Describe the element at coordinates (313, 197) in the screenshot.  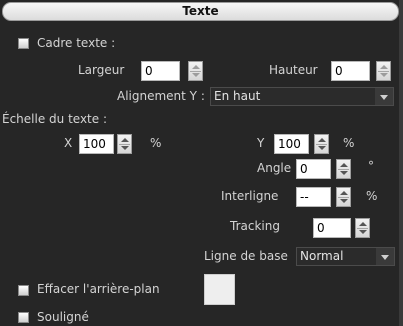
I see `line-spacing-input: --` at that location.